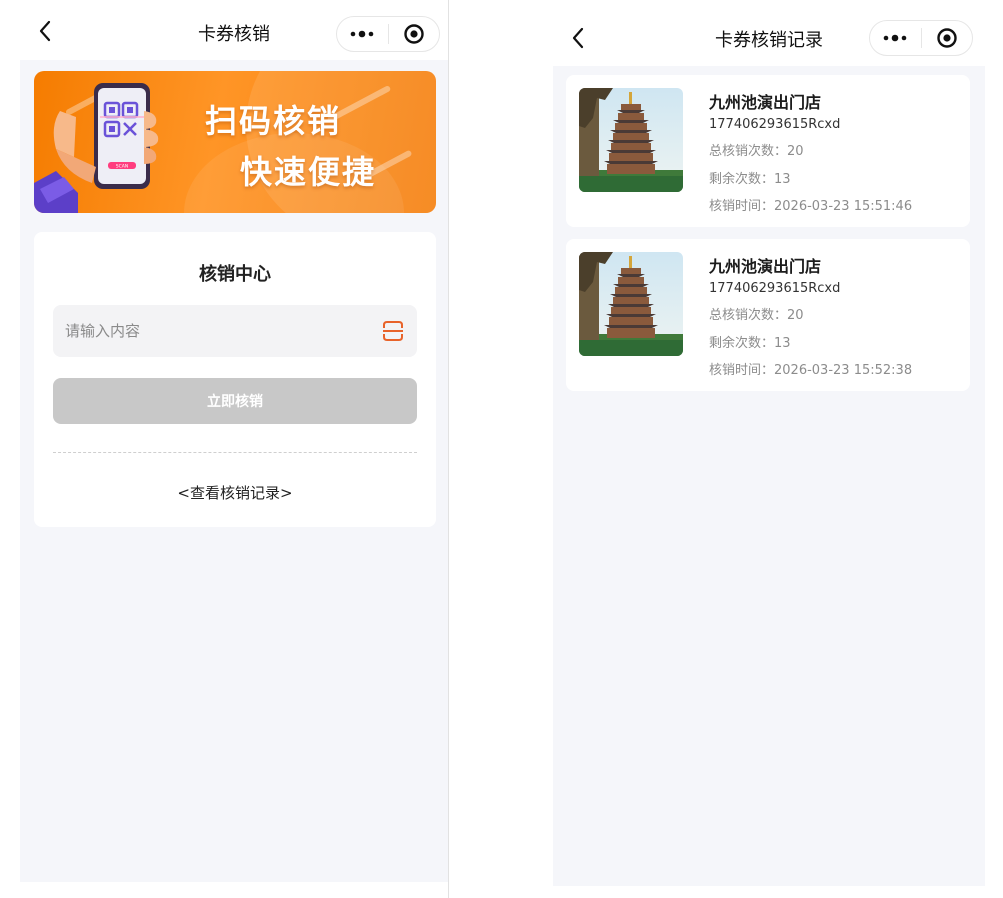 This screenshot has width=1003, height=898. I want to click on code-input, so click(215, 331).